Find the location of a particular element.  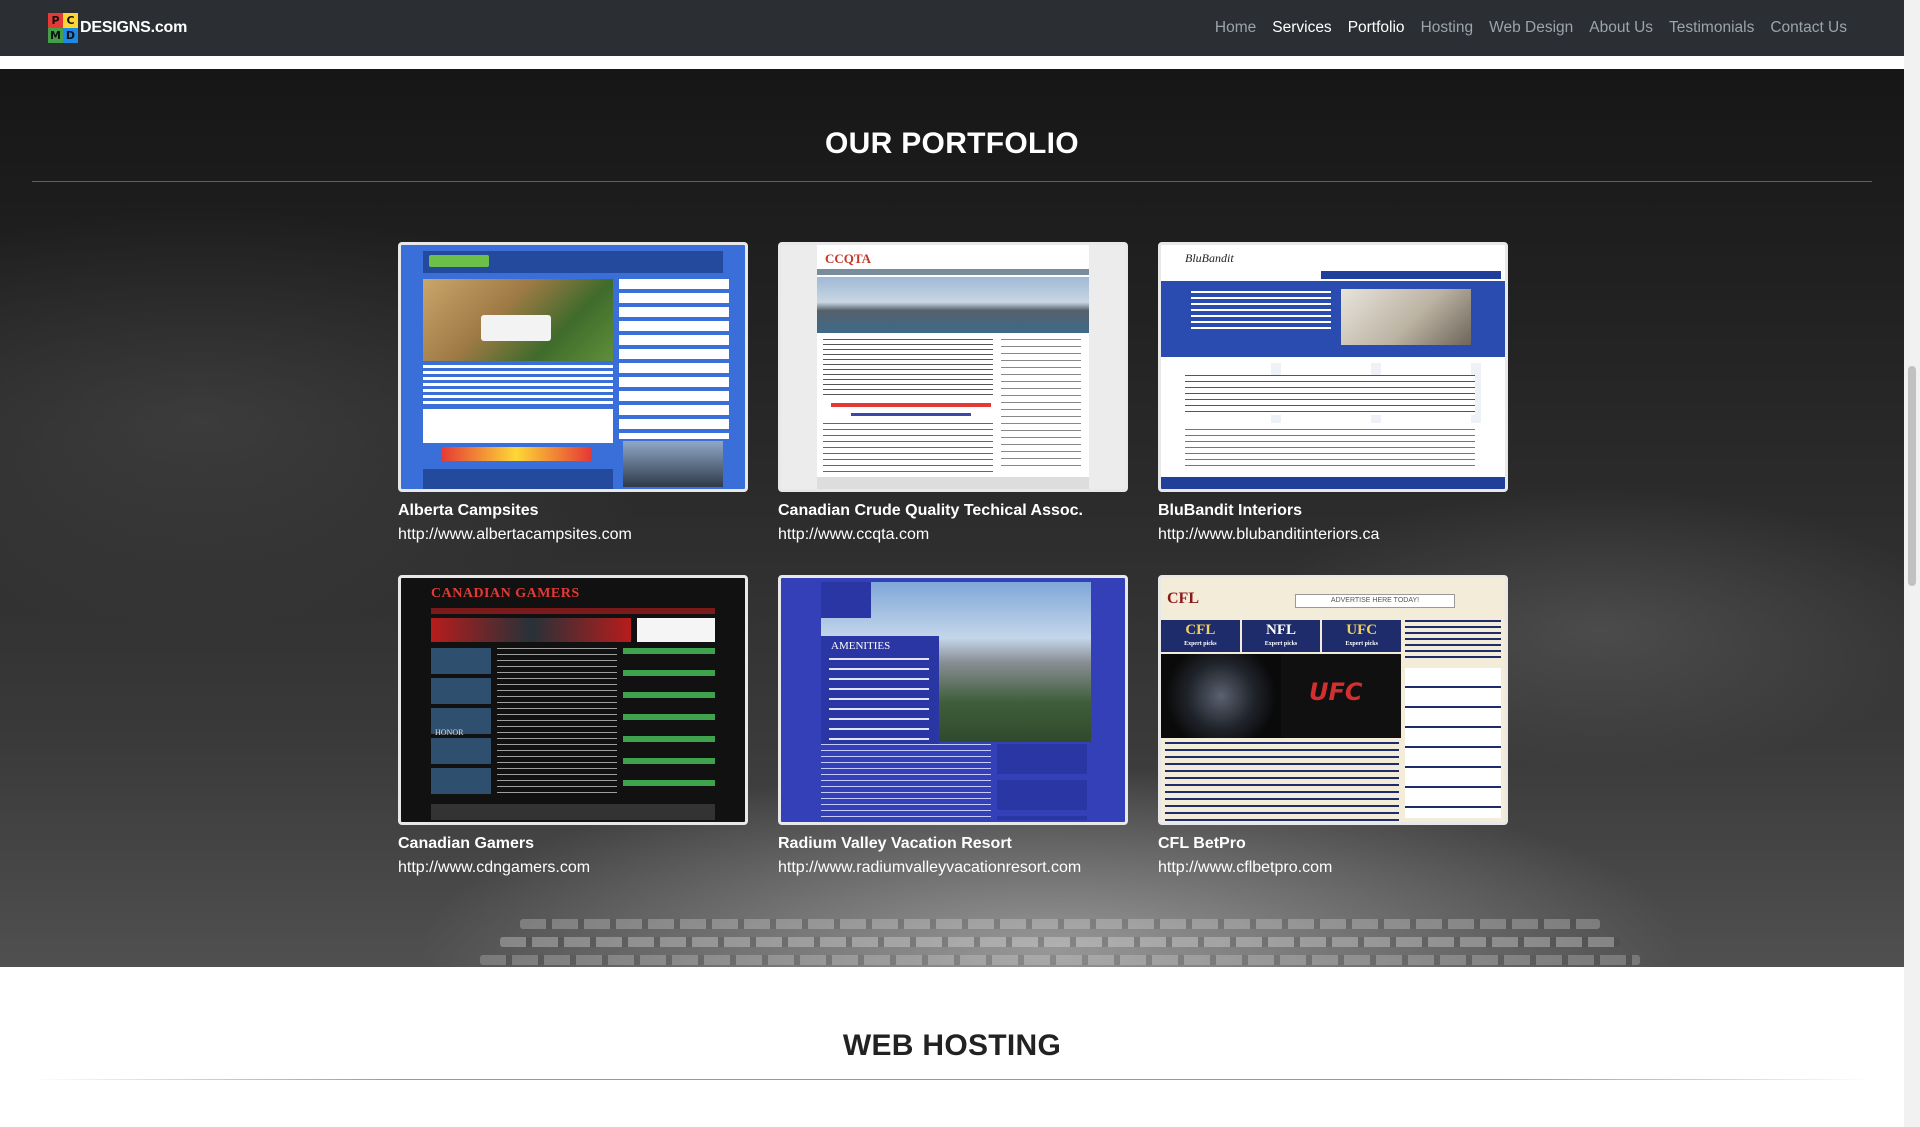

thumb-photo-refinery is located at coordinates (953, 305).